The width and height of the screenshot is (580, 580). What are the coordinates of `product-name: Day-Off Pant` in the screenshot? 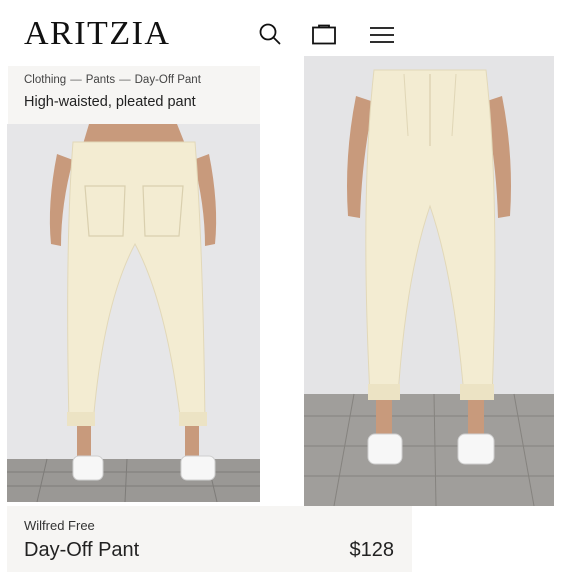 It's located at (82, 550).